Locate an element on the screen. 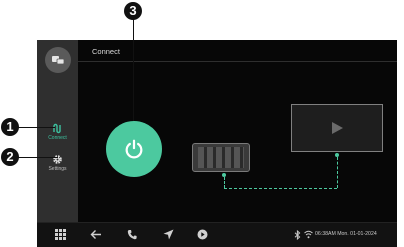  callout-badge: 2 is located at coordinates (10, 157).